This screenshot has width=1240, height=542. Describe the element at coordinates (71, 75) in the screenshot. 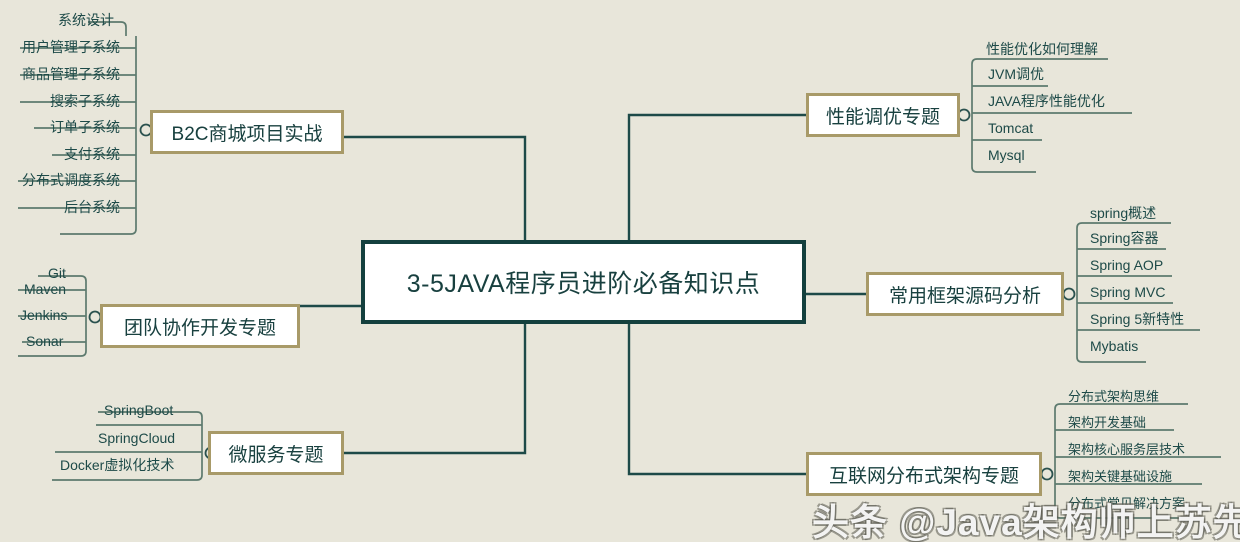

I see `leaf-b2c-2: 商品管理子系统` at that location.